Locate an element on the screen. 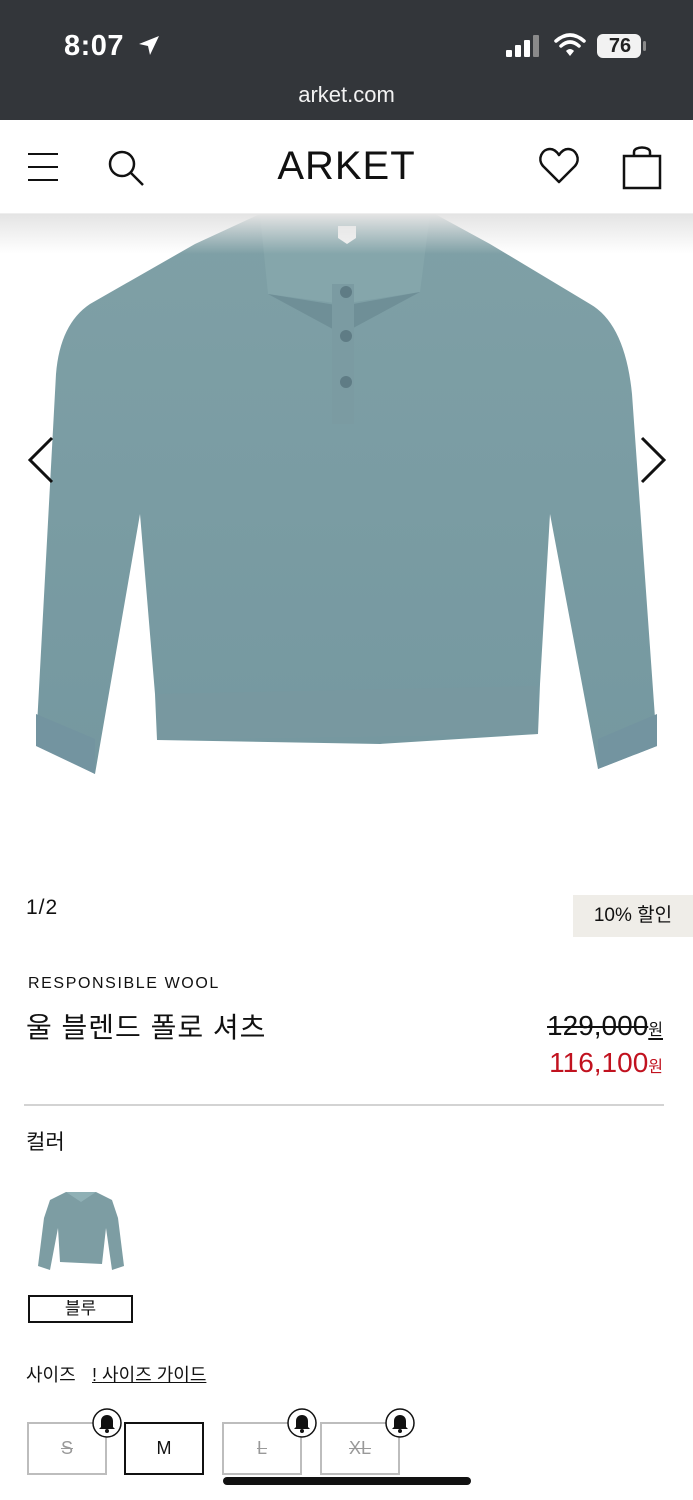 The height and width of the screenshot is (1500, 693). color-section-label: 컬러 is located at coordinates (45, 1142).